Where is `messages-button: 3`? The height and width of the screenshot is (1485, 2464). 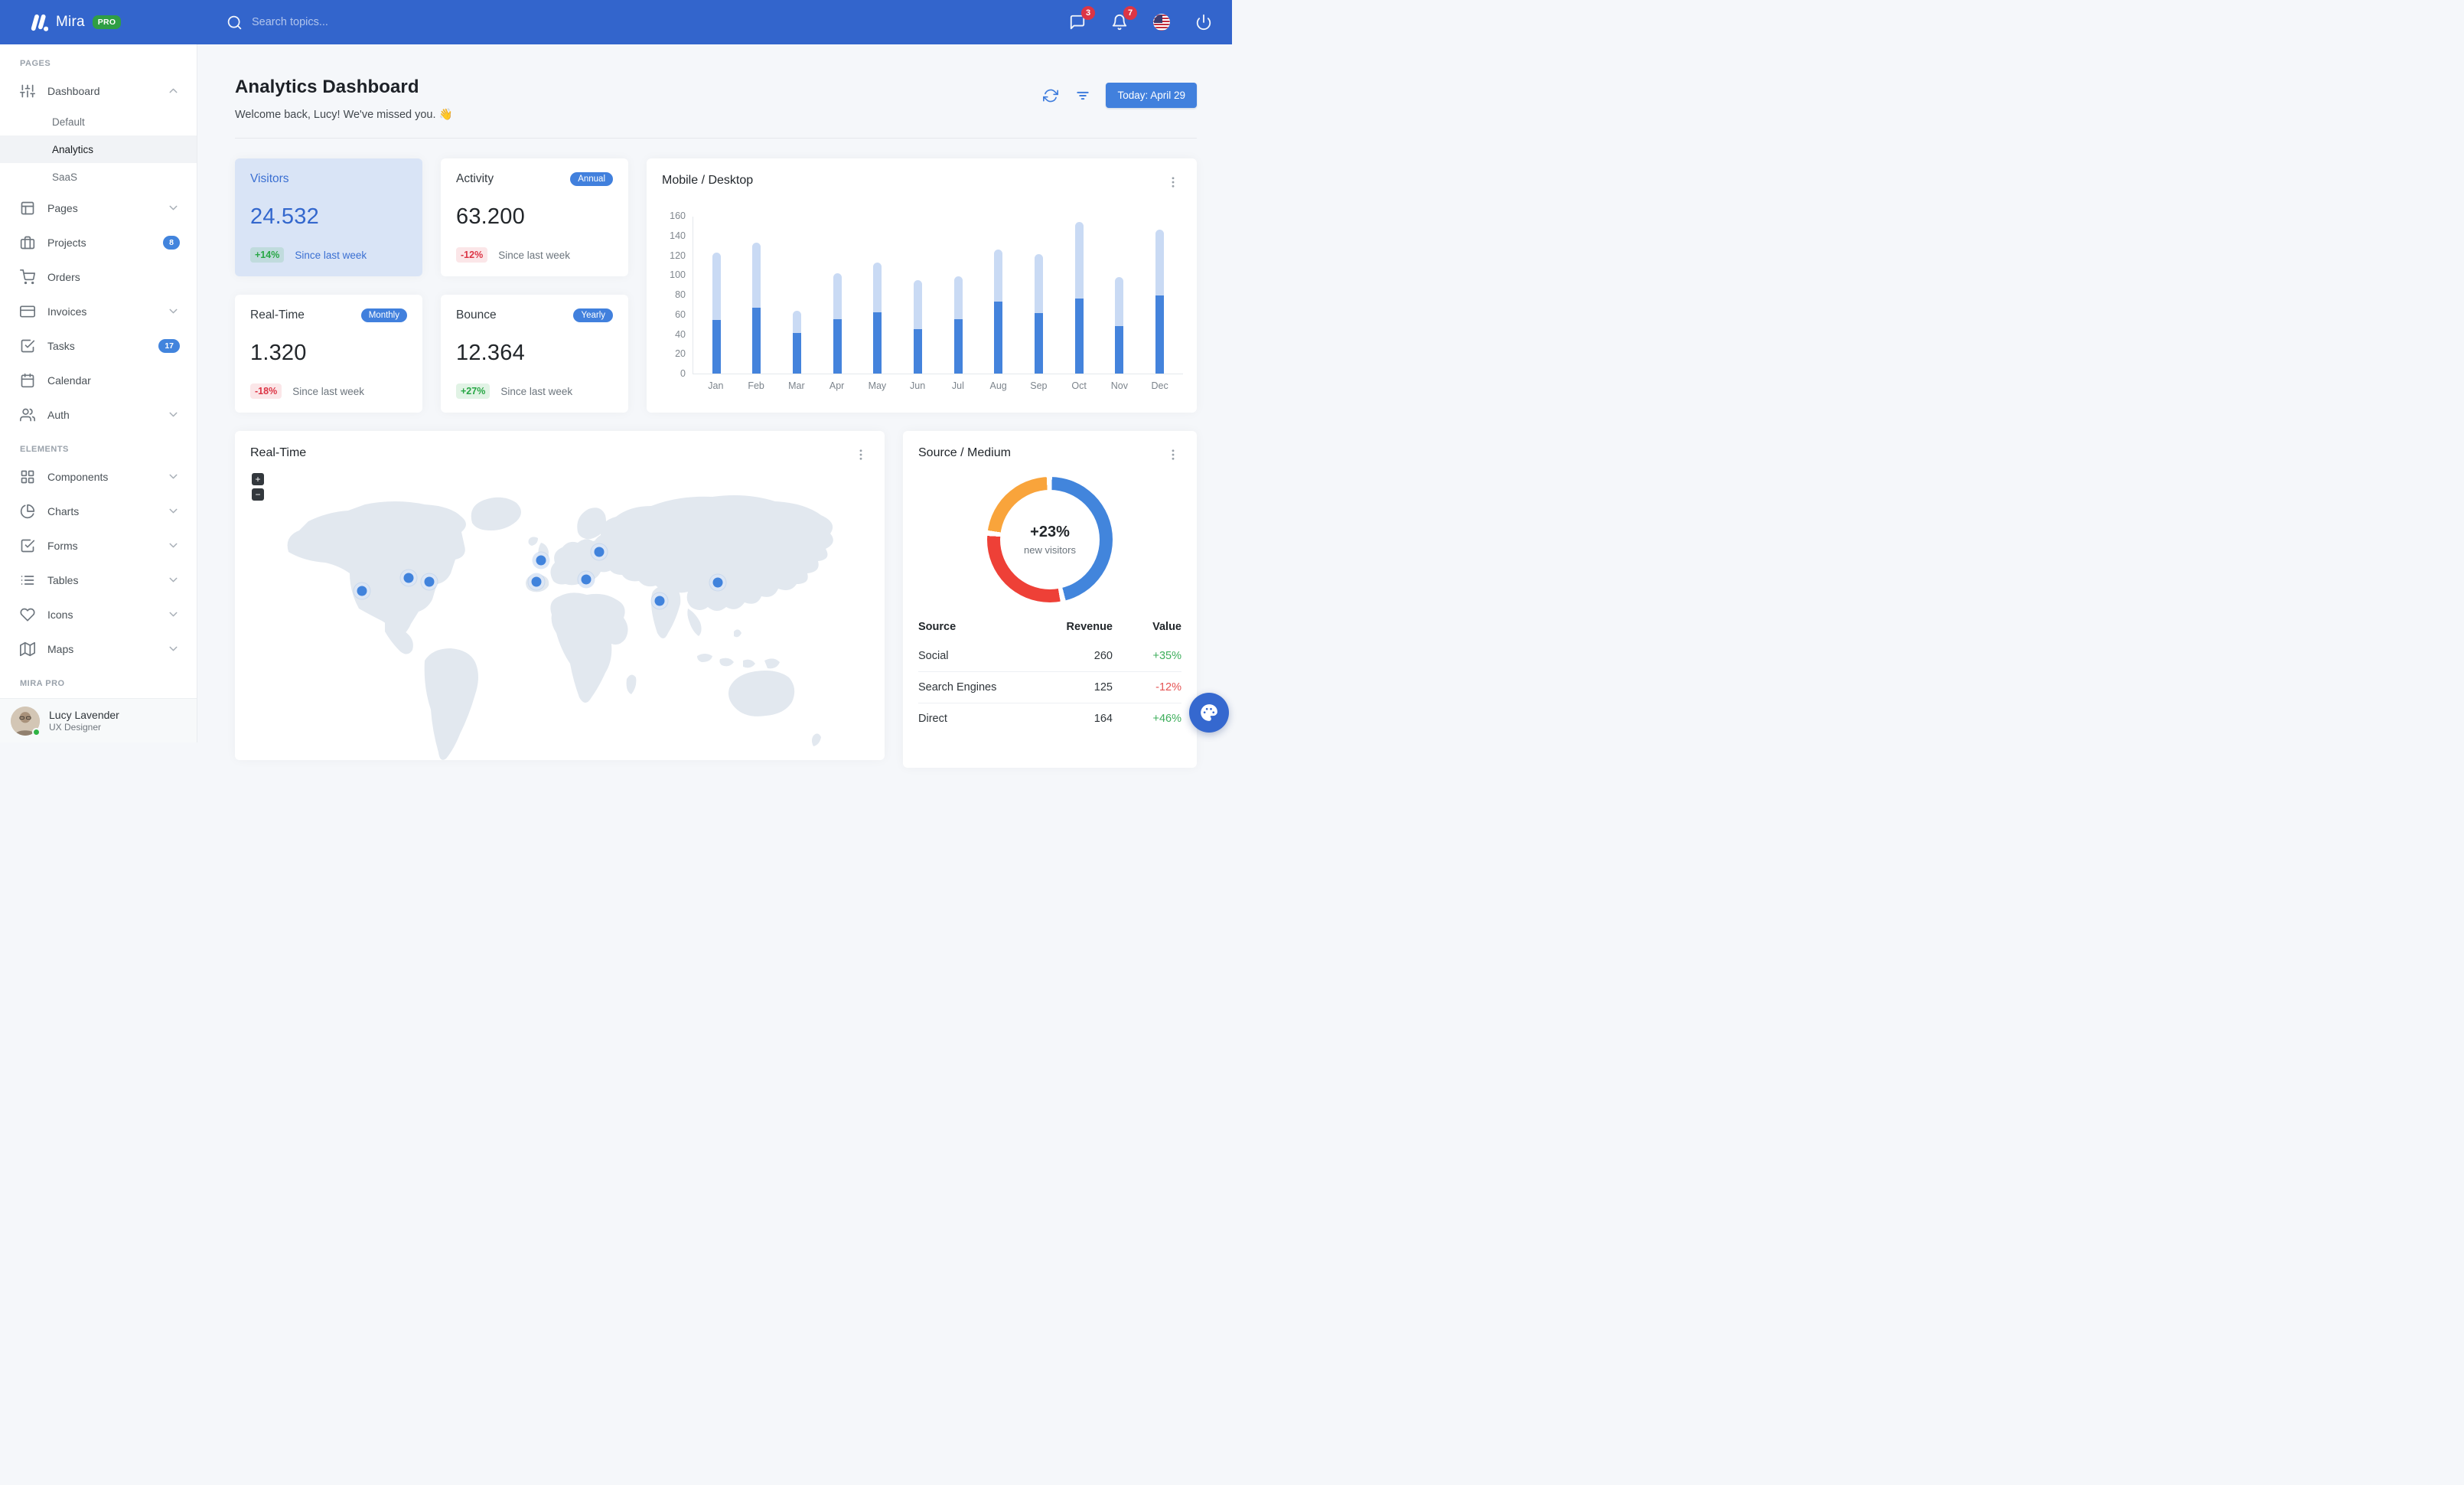
messages-button: 3 is located at coordinates (1081, 19).